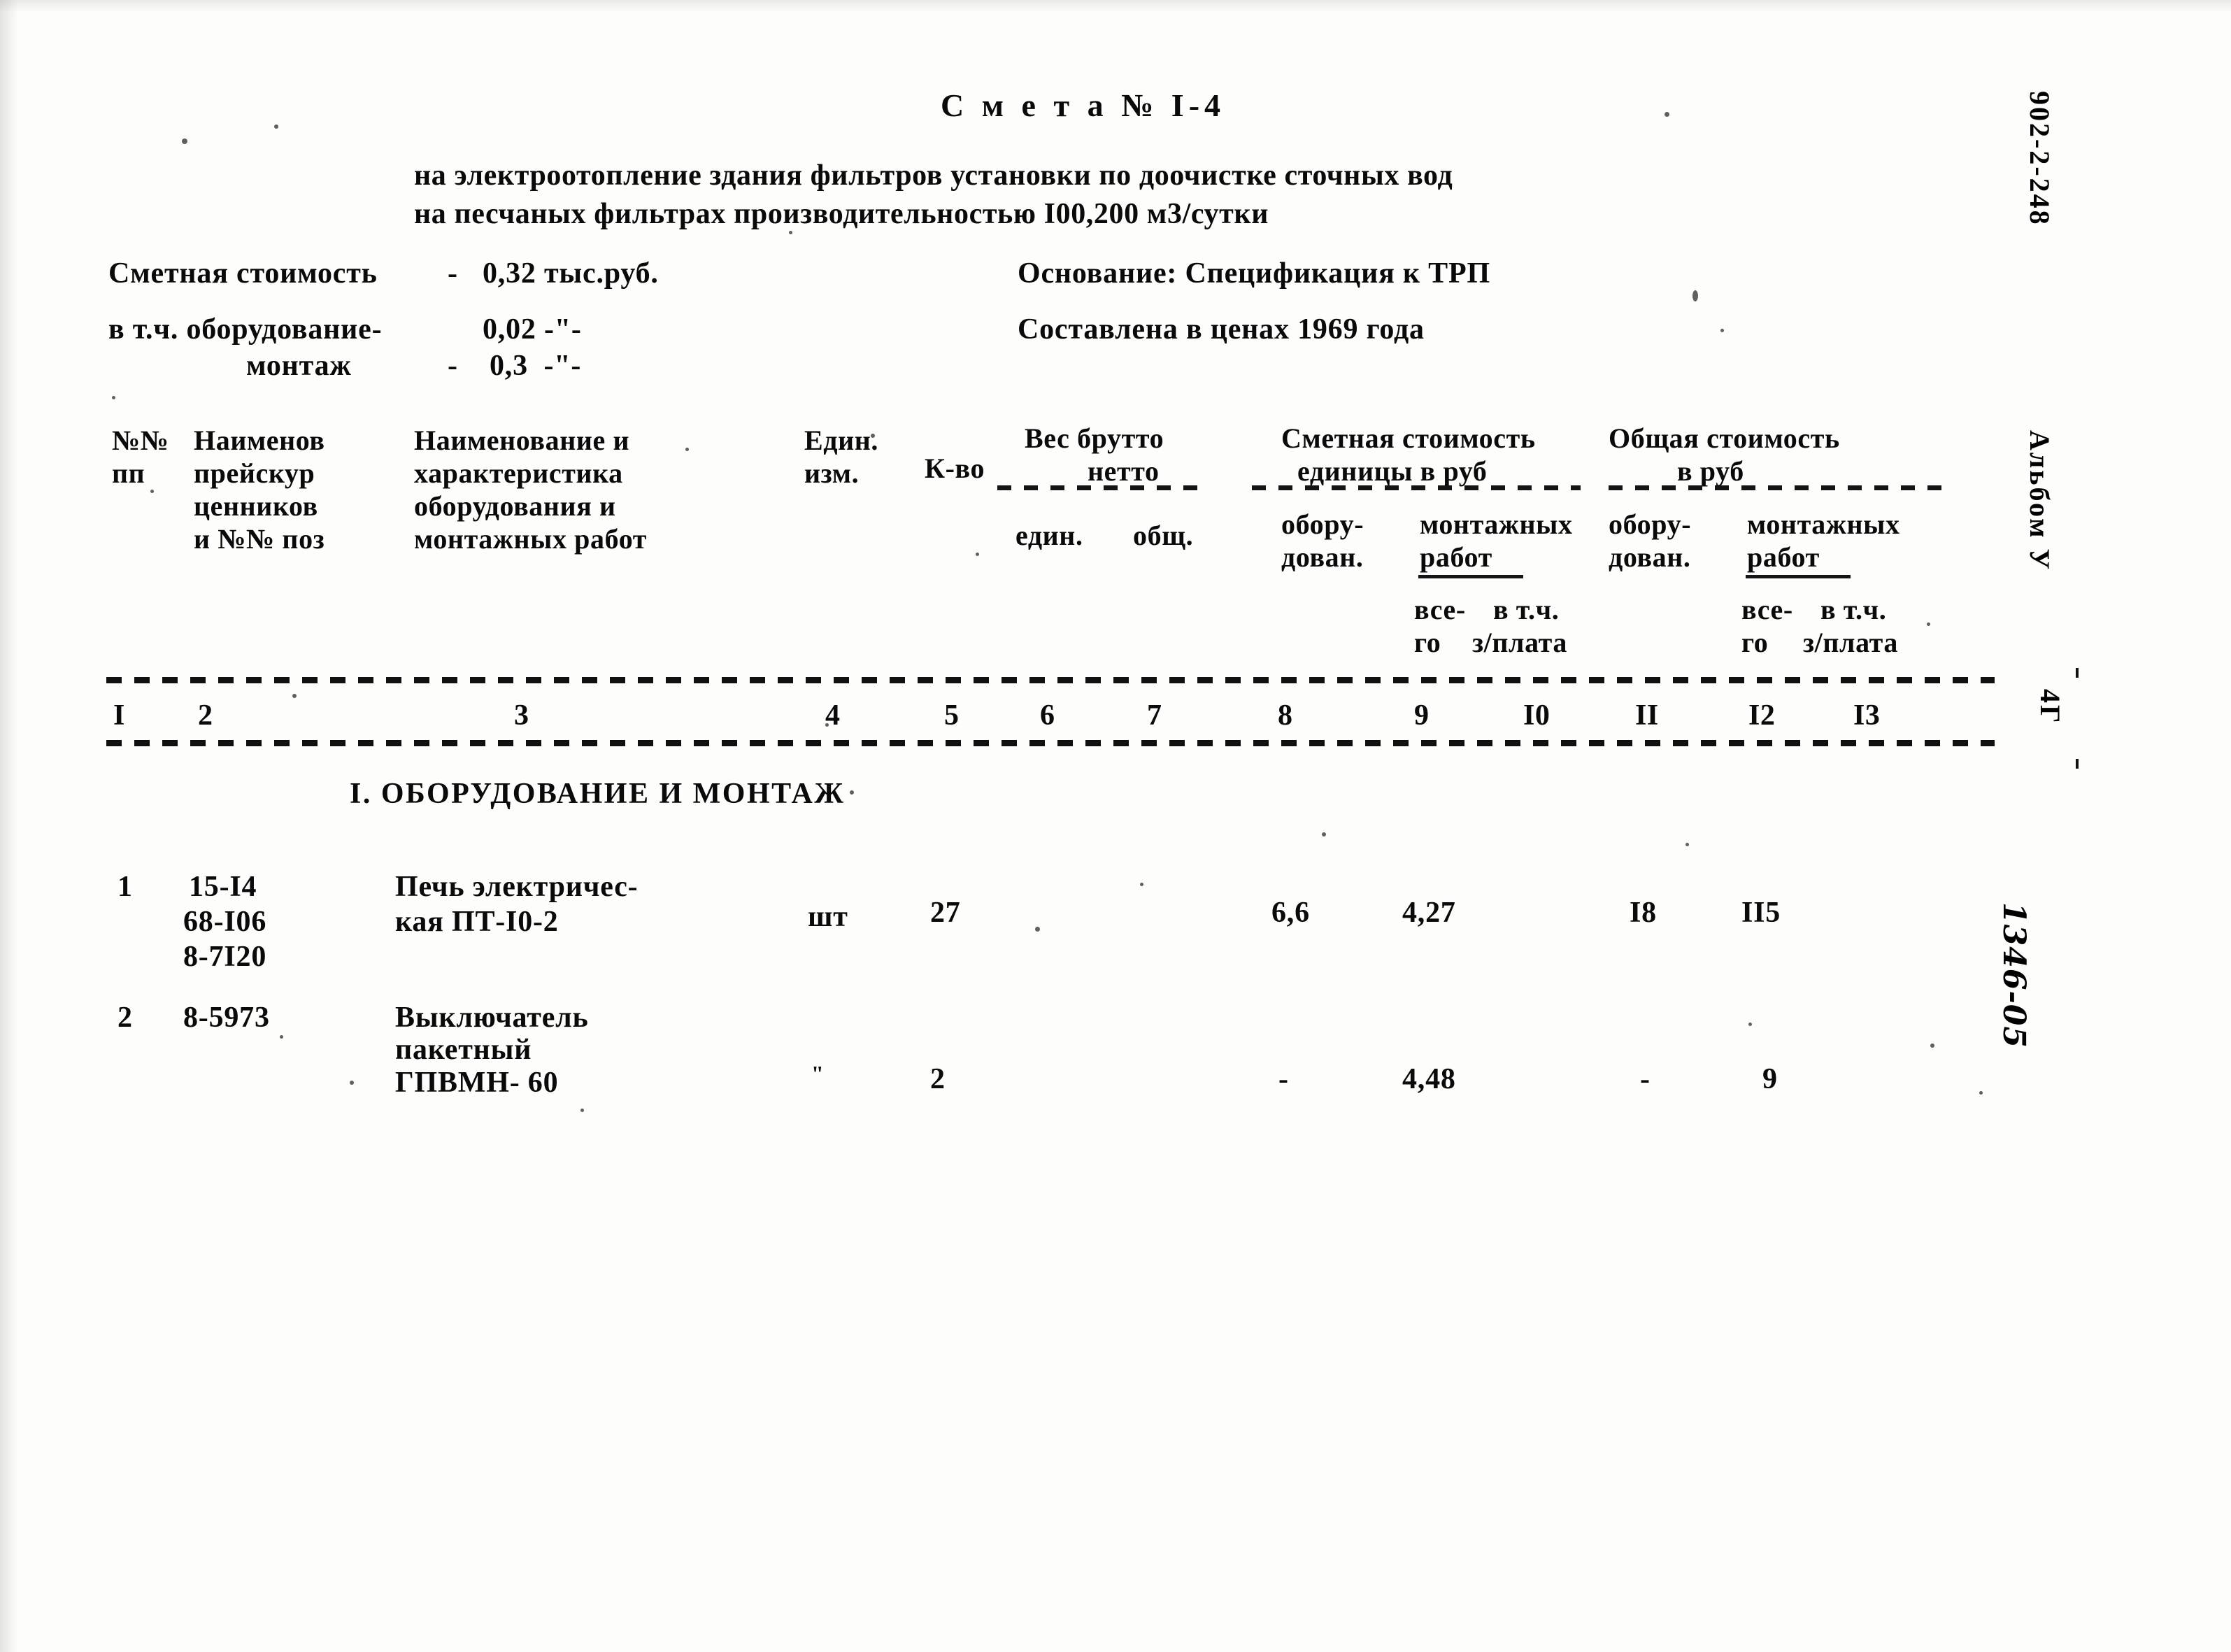  Describe the element at coordinates (1283, 1079) in the screenshot. I see `row-2-unit-equipment-cost: -` at that location.